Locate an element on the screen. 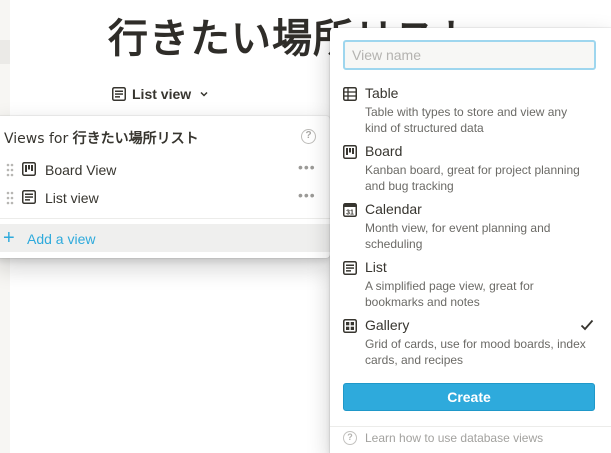 Image resolution: width=611 pixels, height=453 pixels. chevron-down-icon is located at coordinates (204, 94).